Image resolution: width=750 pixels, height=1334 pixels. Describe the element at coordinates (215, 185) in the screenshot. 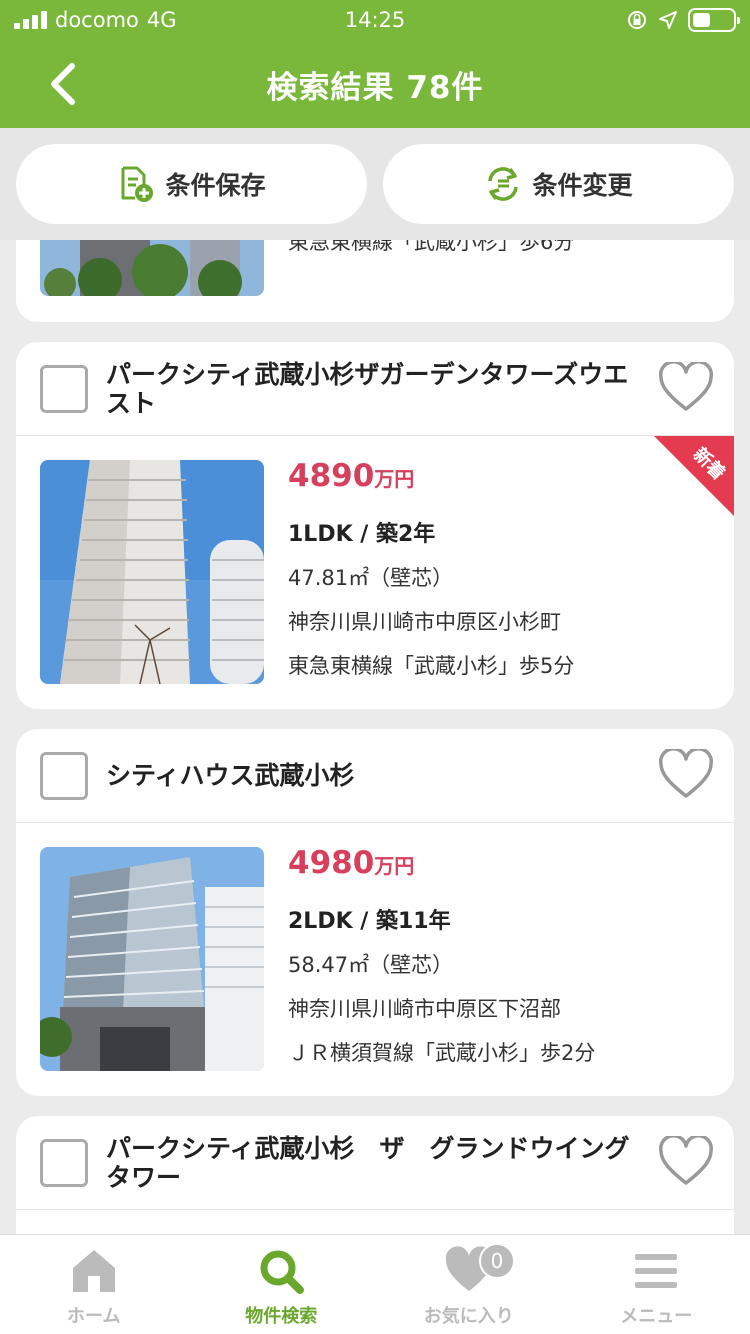

I see `save-conditions-label: 条件保存` at that location.